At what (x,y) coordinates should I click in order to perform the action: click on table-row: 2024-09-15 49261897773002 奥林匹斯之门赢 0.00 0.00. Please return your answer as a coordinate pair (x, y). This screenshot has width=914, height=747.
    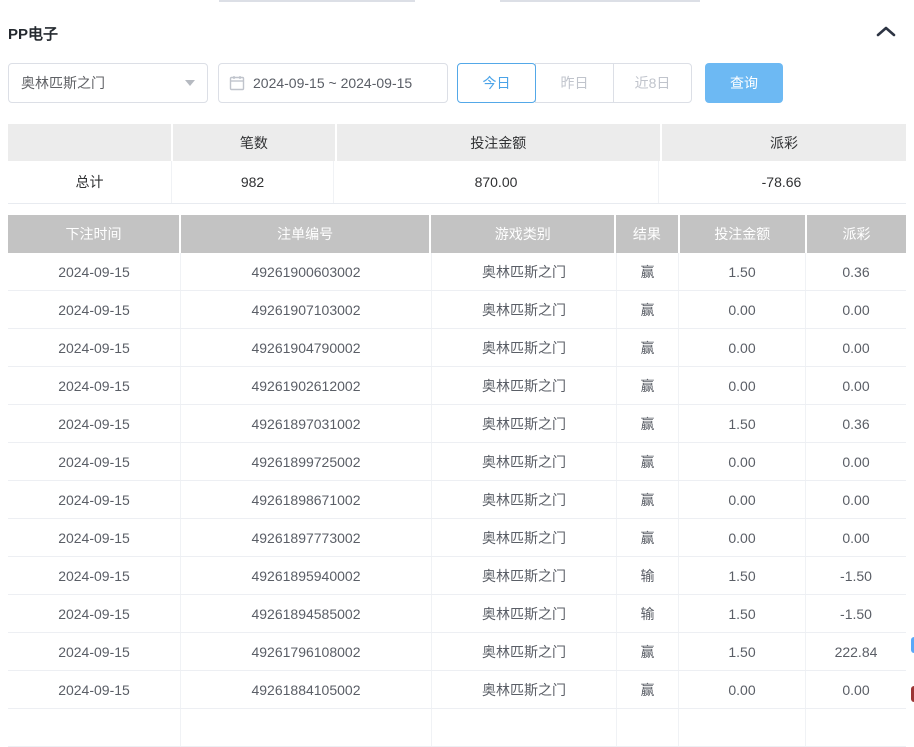
    Looking at the image, I should click on (457, 538).